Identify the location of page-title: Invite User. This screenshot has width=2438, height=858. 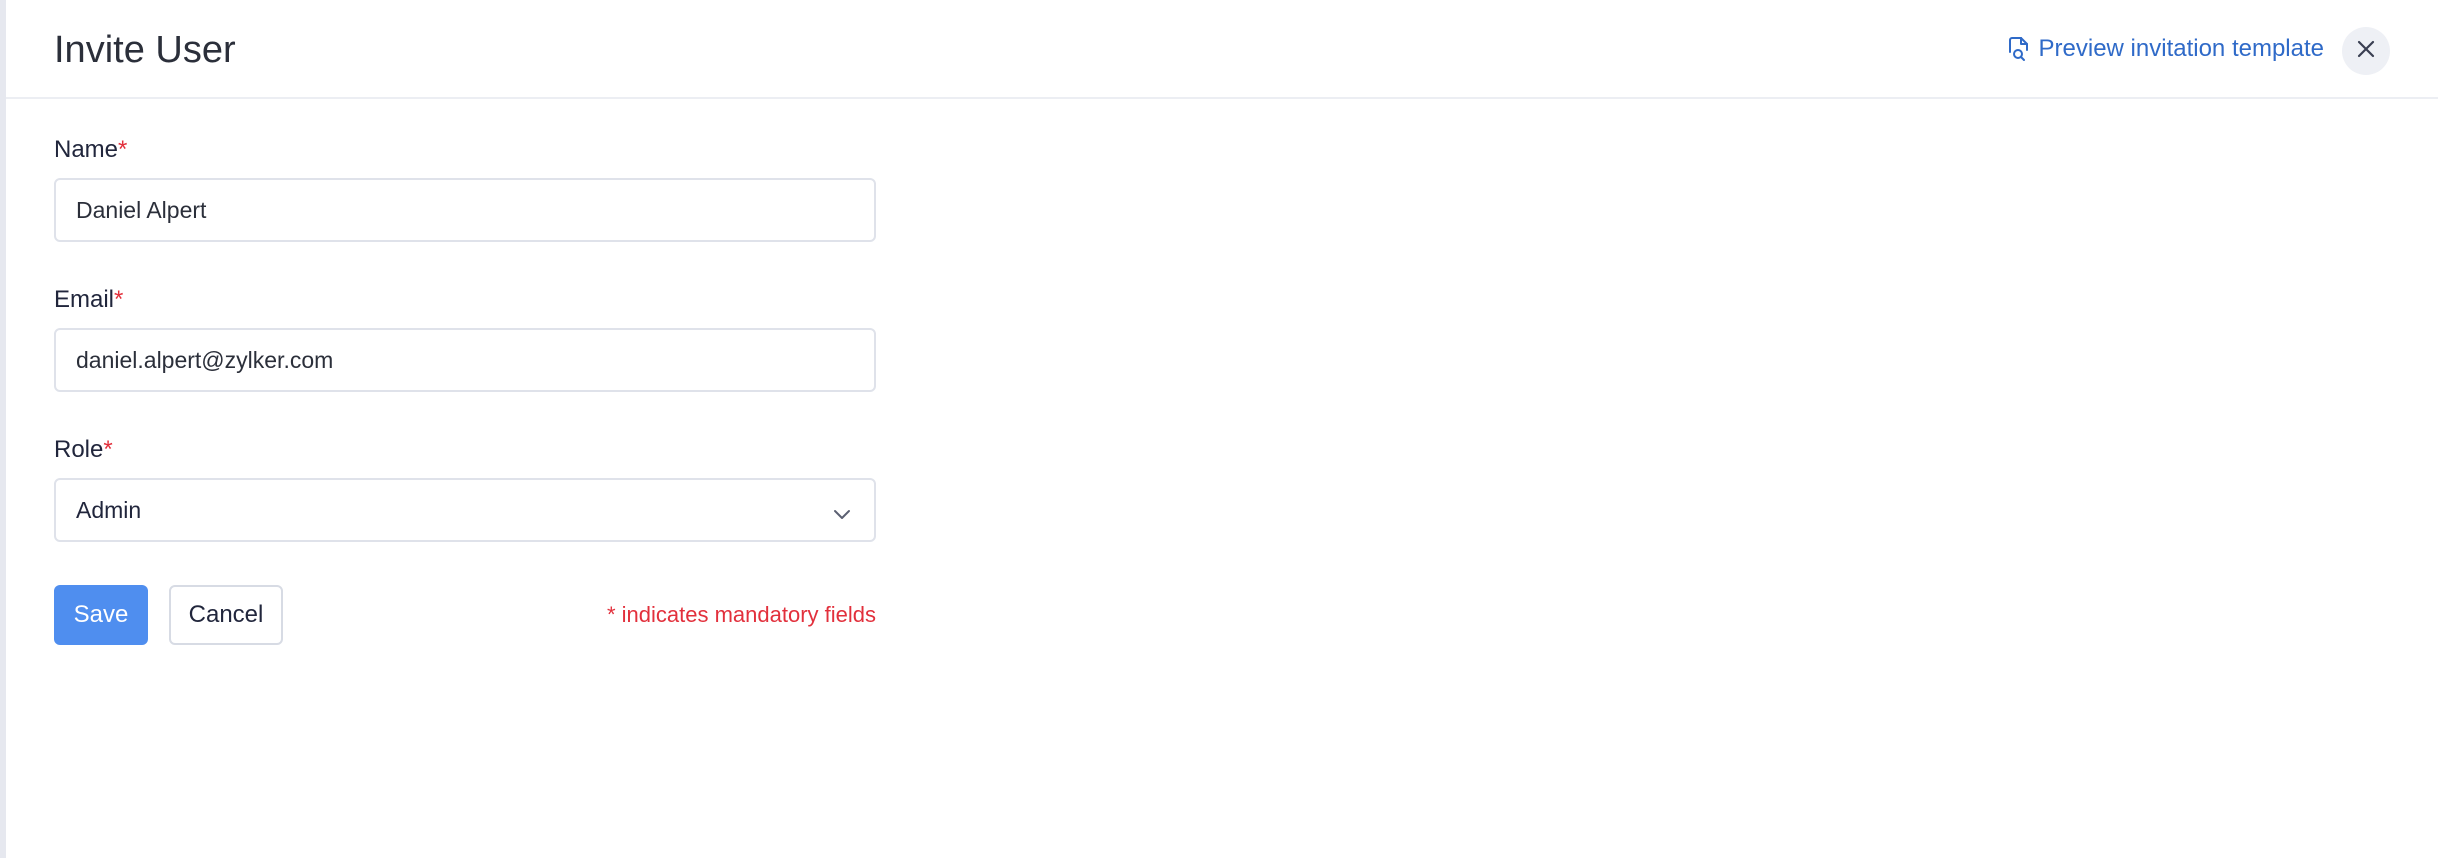
(145, 50).